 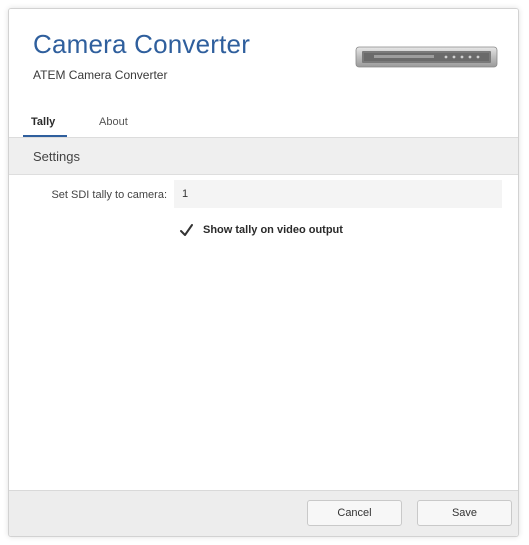 What do you see at coordinates (45, 136) in the screenshot?
I see `active-tab-indicator` at bounding box center [45, 136].